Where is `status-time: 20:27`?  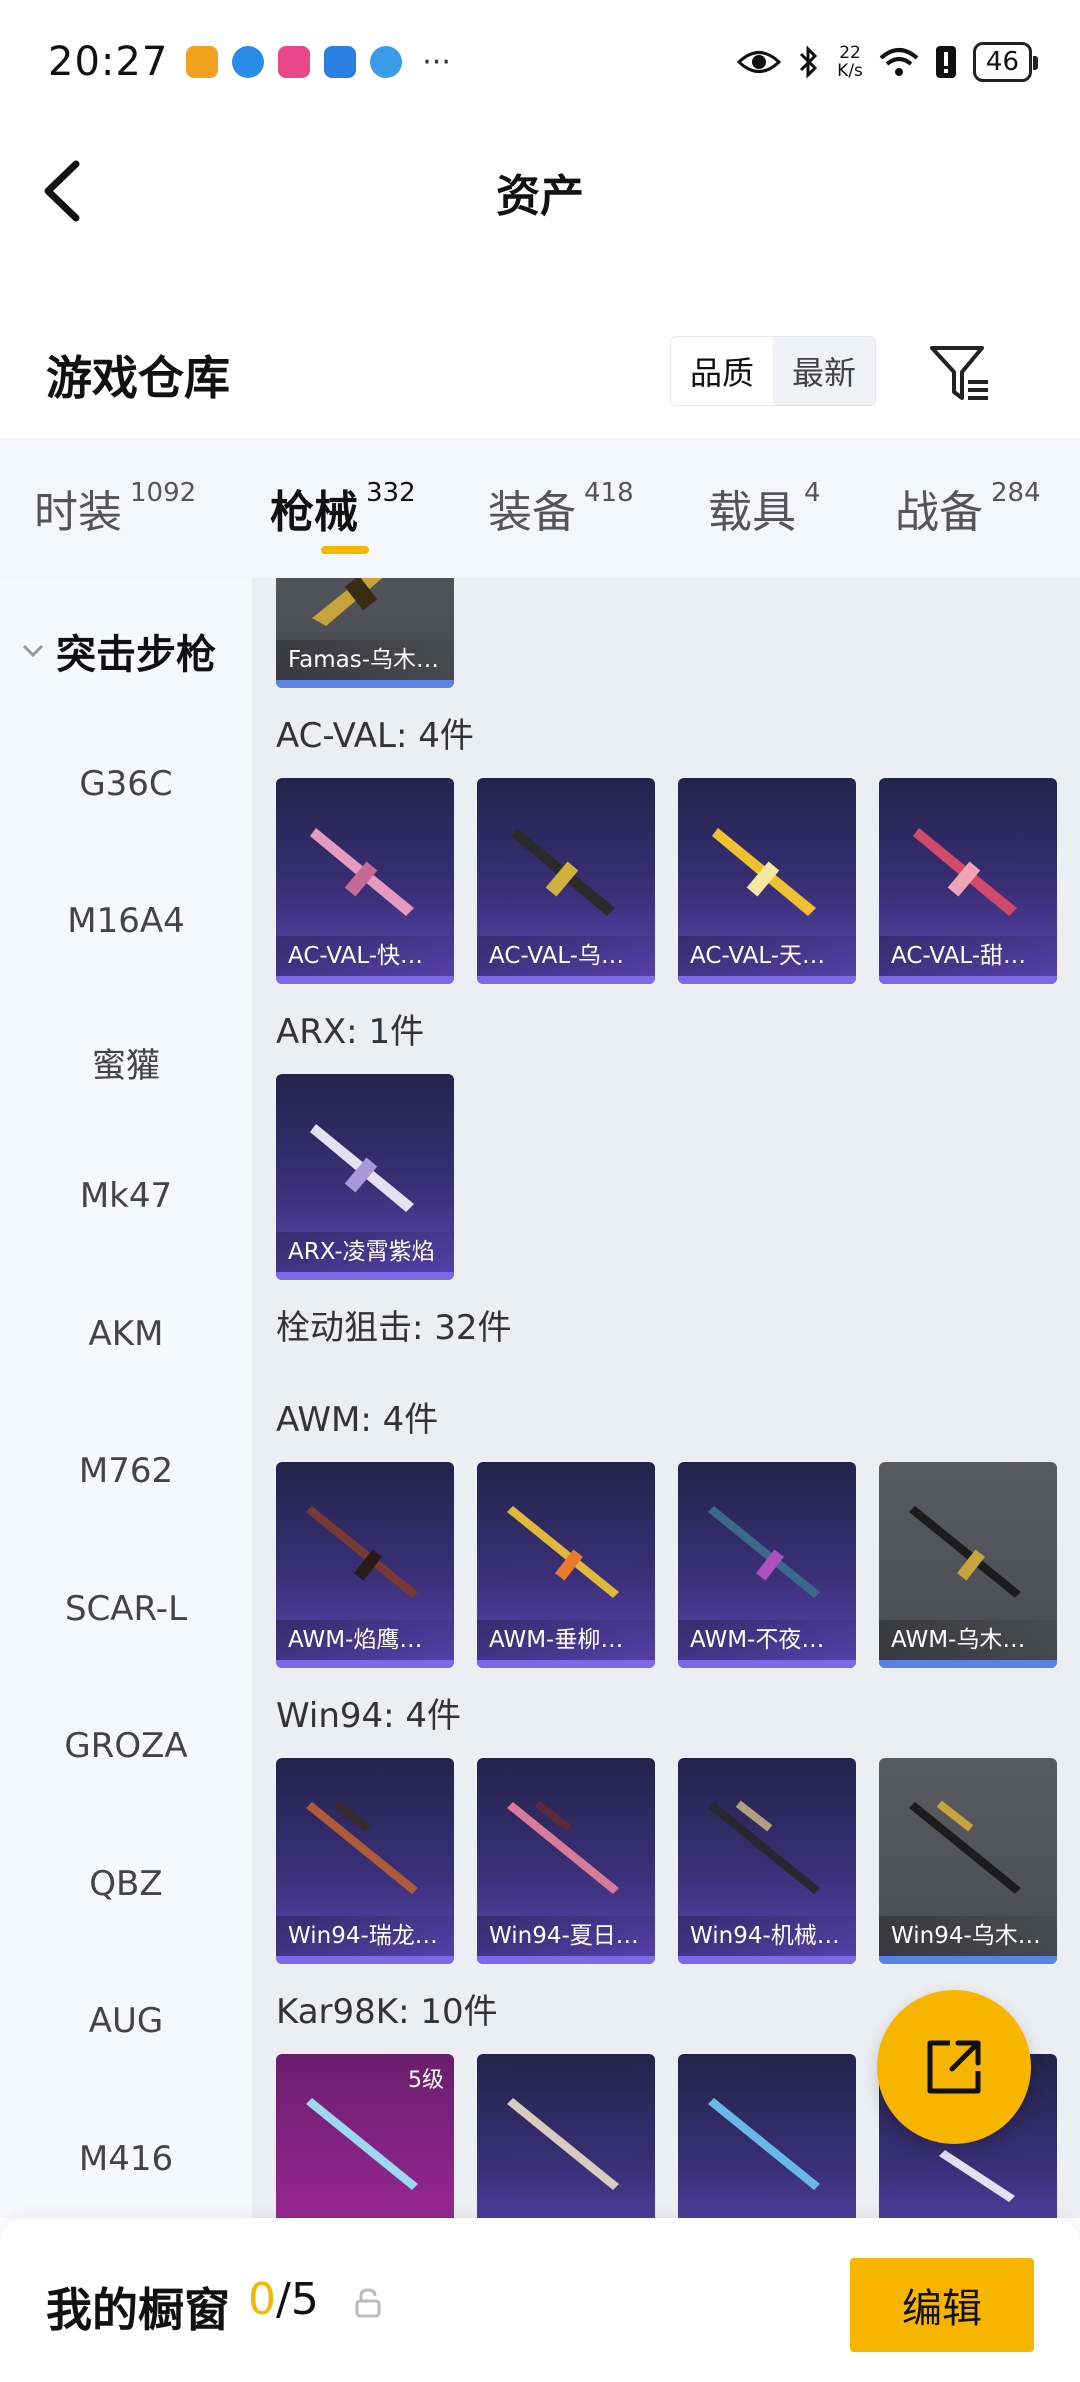
status-time: 20:27 is located at coordinates (108, 62).